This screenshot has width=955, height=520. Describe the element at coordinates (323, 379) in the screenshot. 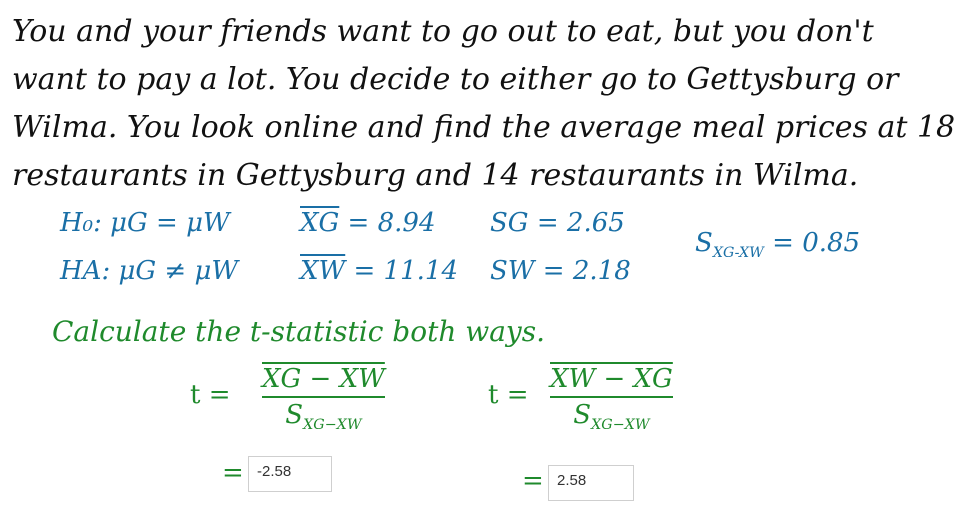

I see `formula1-numerator: XG − XW` at that location.